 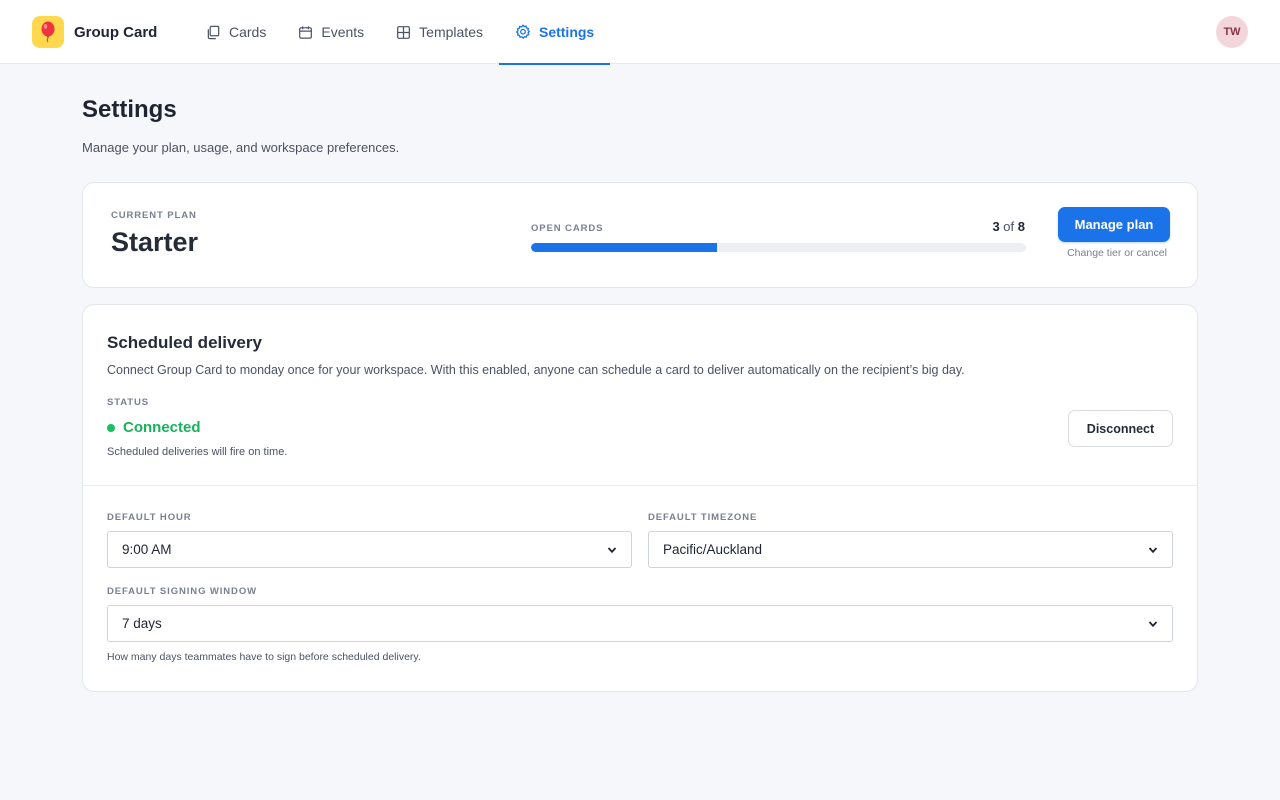 I want to click on main-nav: Cards Events Templates Settings, so click(x=400, y=32).